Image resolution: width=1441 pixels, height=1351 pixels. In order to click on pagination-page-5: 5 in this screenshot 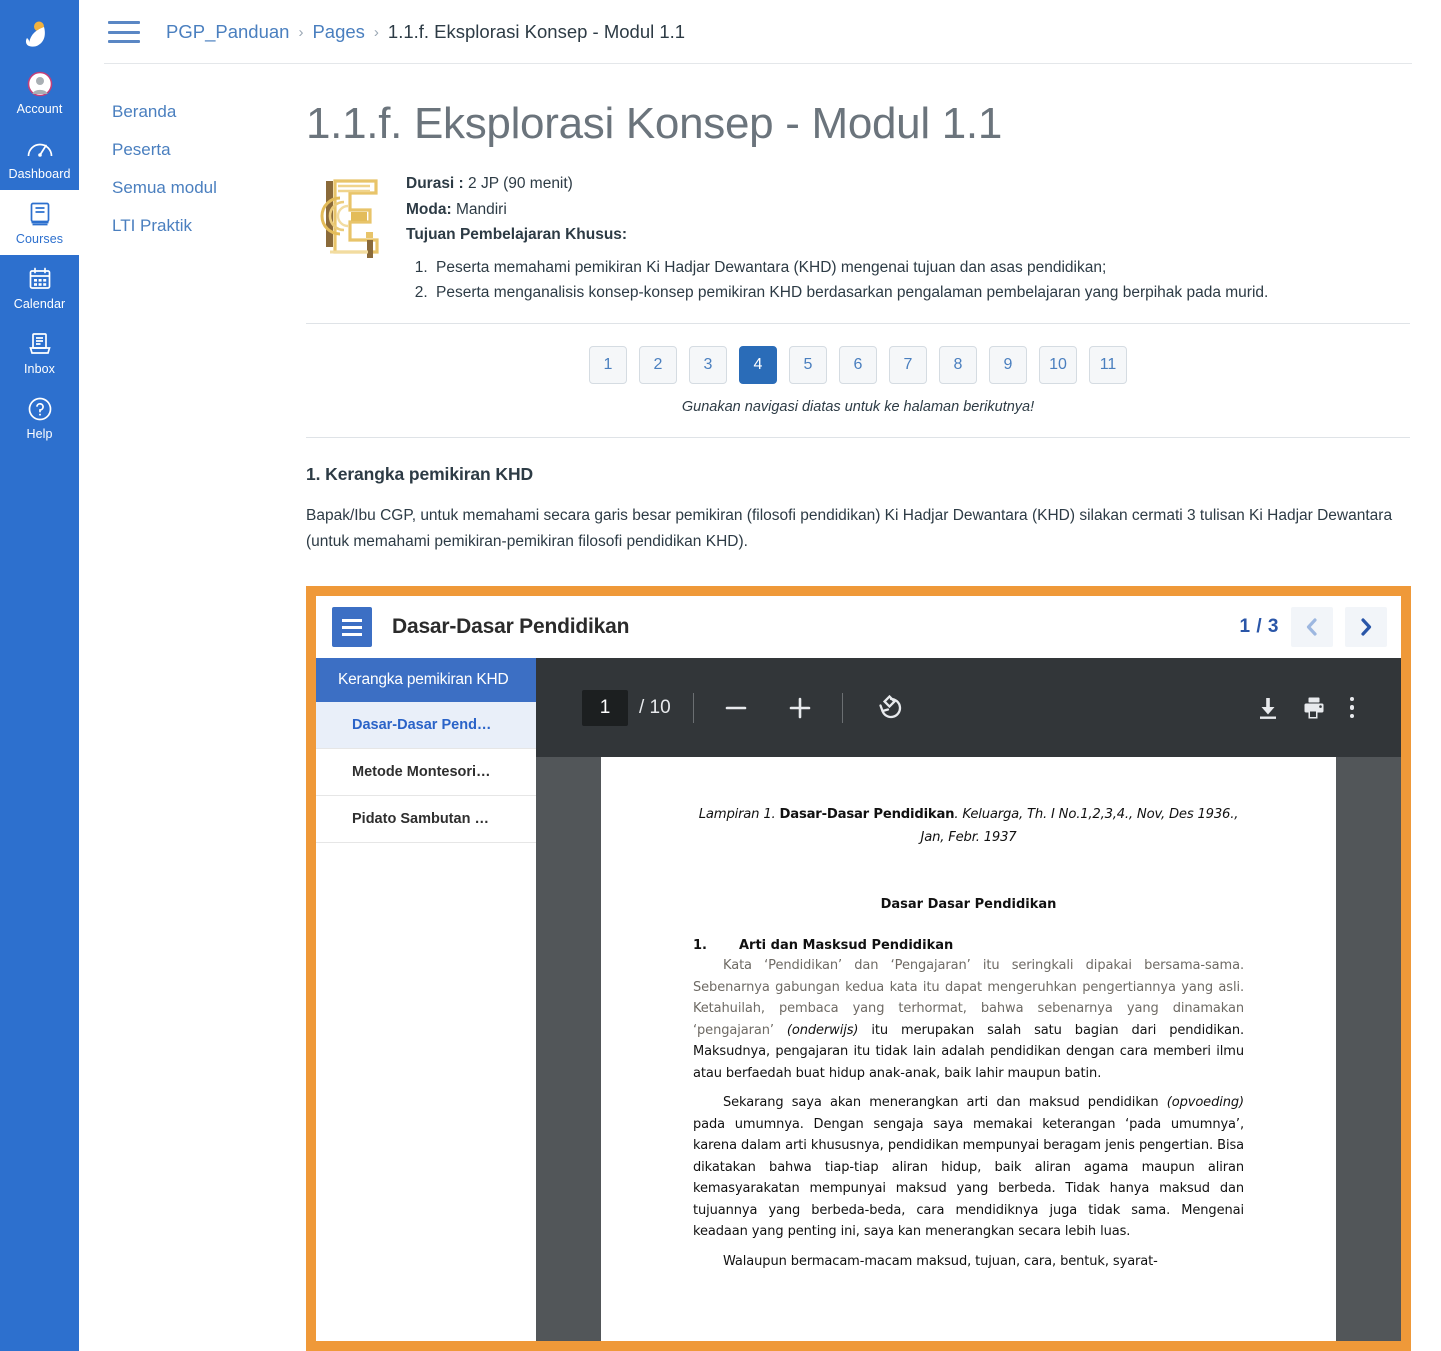, I will do `click(808, 364)`.